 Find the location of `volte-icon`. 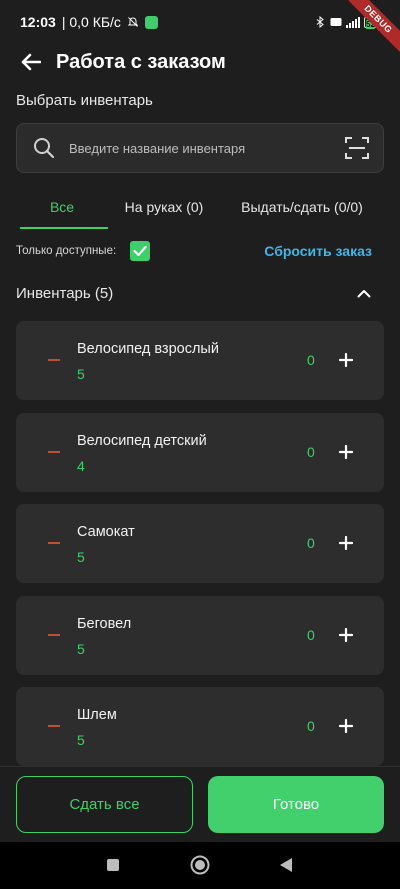

volte-icon is located at coordinates (336, 22).